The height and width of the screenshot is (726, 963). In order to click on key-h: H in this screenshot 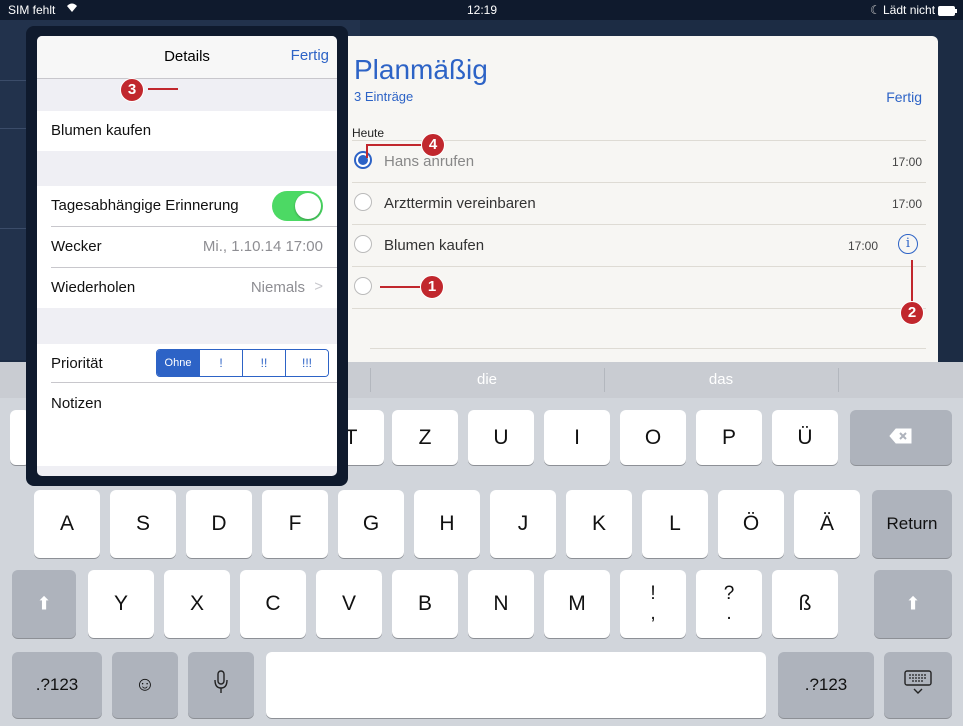, I will do `click(447, 524)`.